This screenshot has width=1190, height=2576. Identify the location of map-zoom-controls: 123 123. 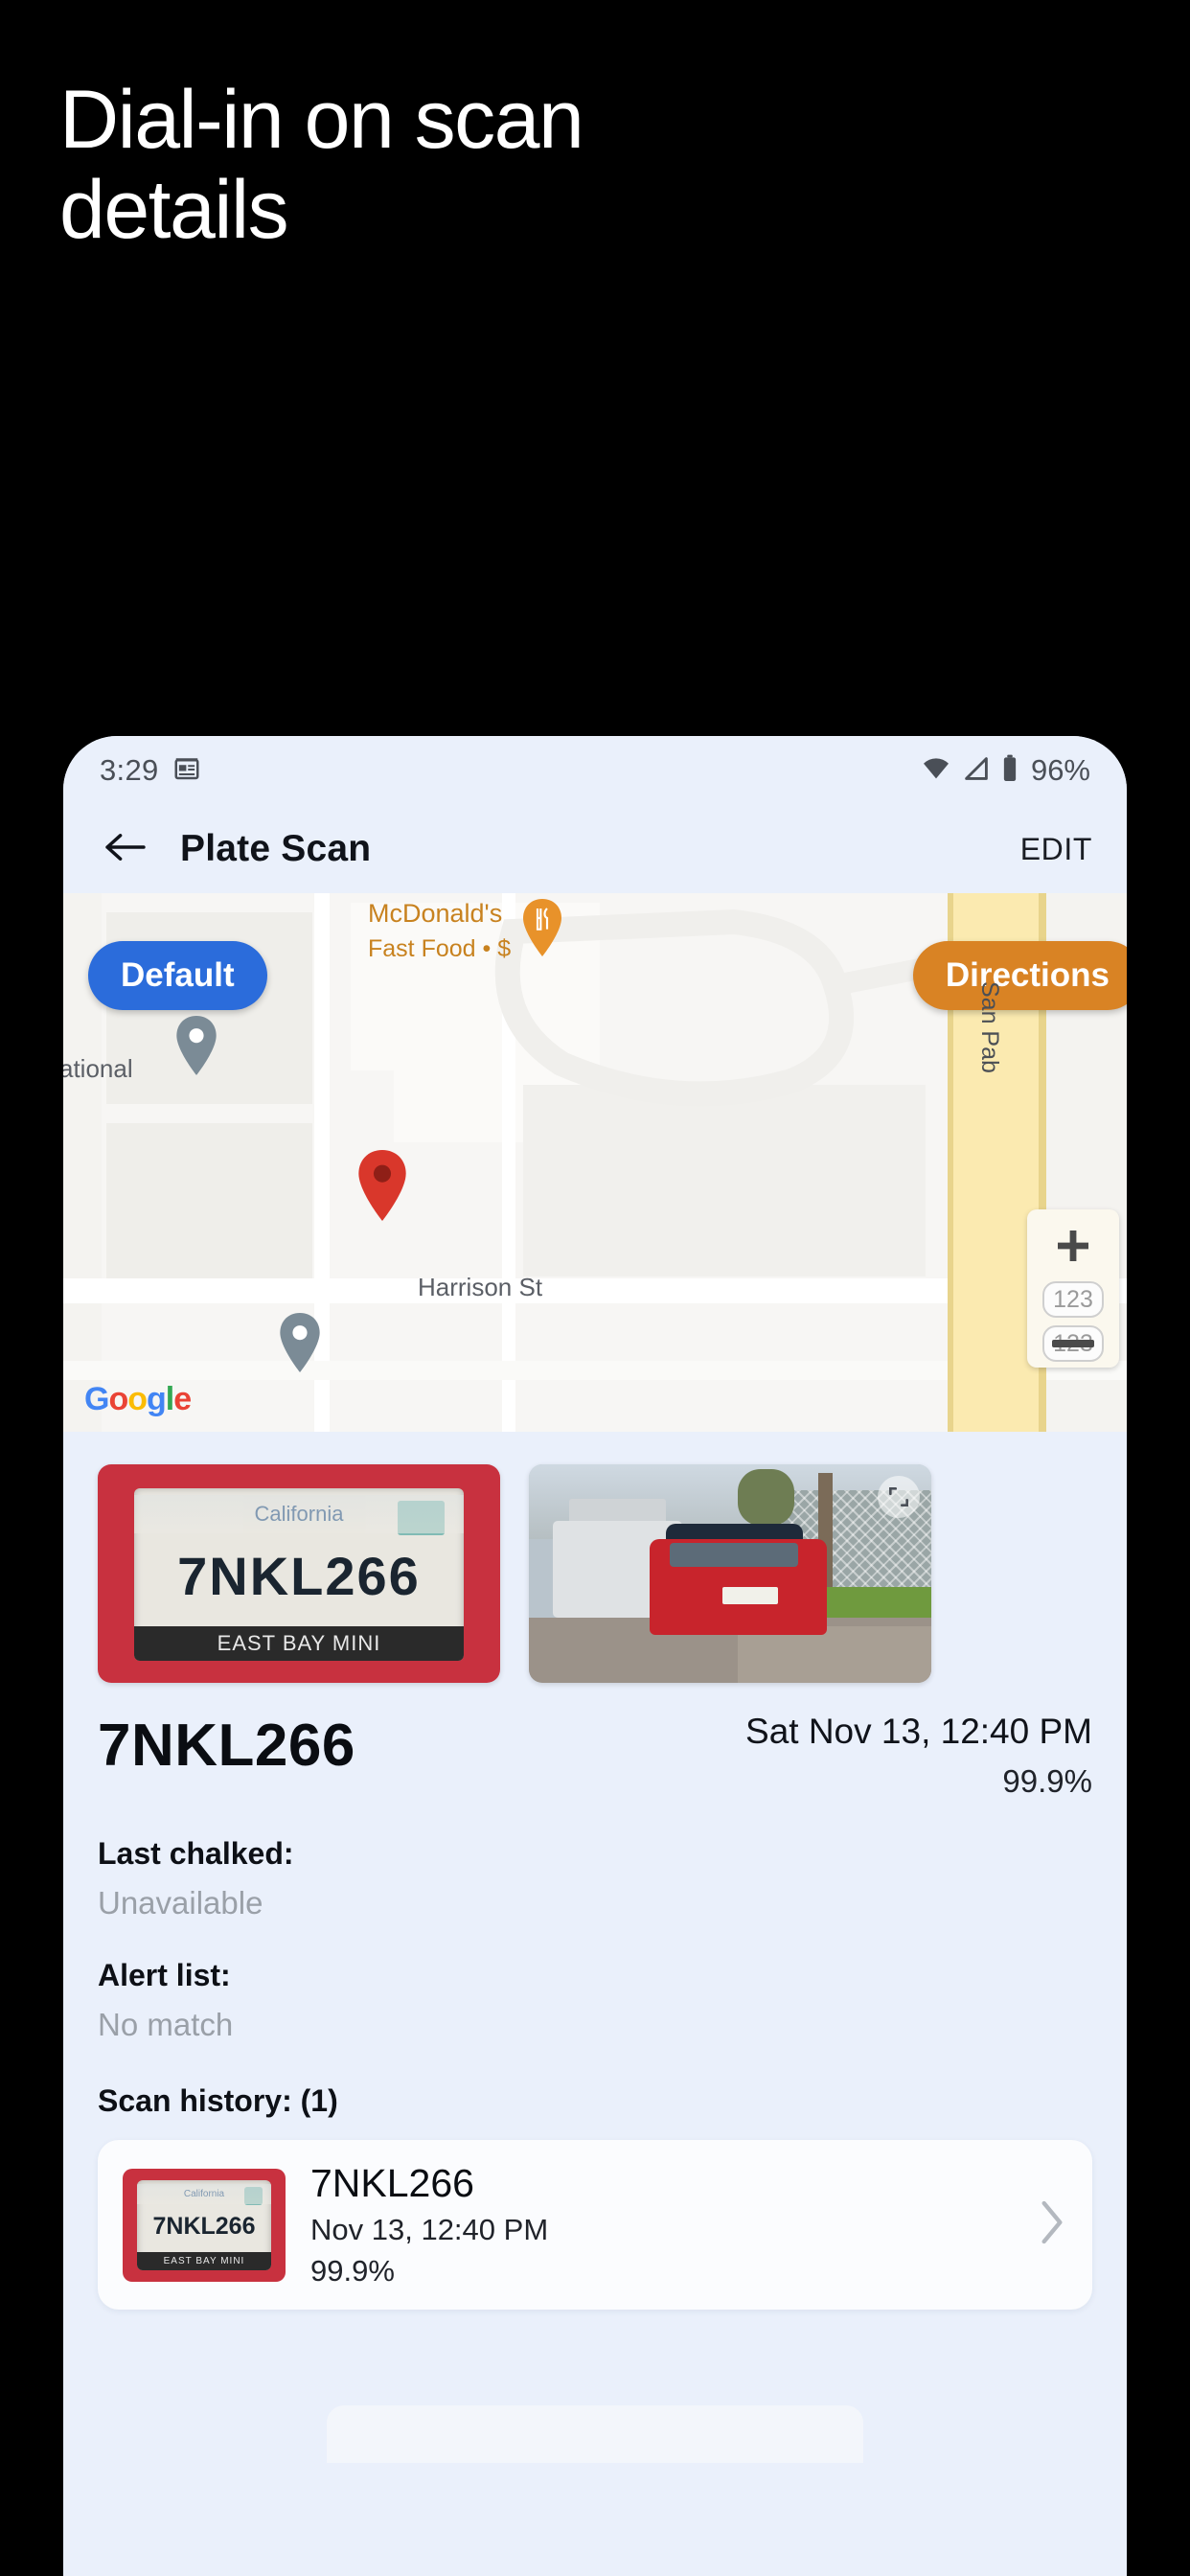
(1073, 1288).